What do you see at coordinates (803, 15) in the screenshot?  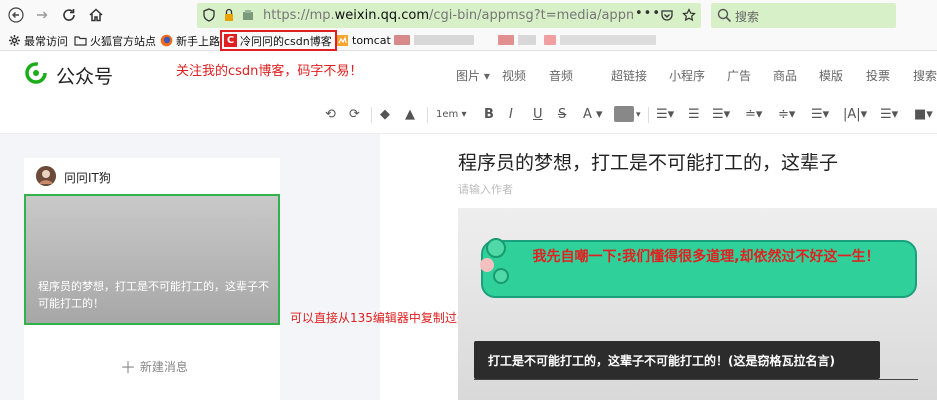 I see `search-bar: 搜索` at bounding box center [803, 15].